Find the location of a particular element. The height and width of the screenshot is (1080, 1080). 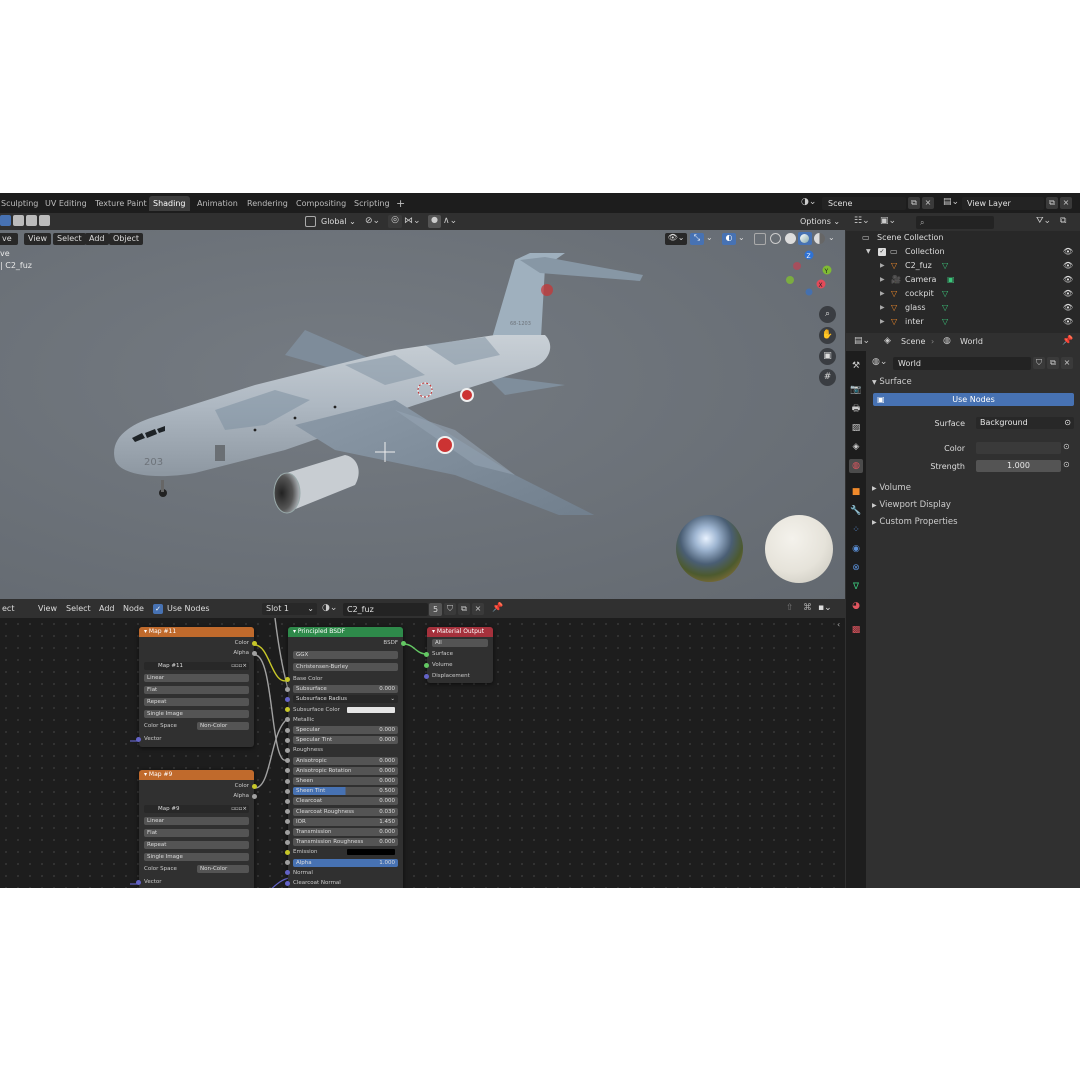

outliner-row-object: ▶ ▽ glass ▽ 👁 is located at coordinates (963, 308).